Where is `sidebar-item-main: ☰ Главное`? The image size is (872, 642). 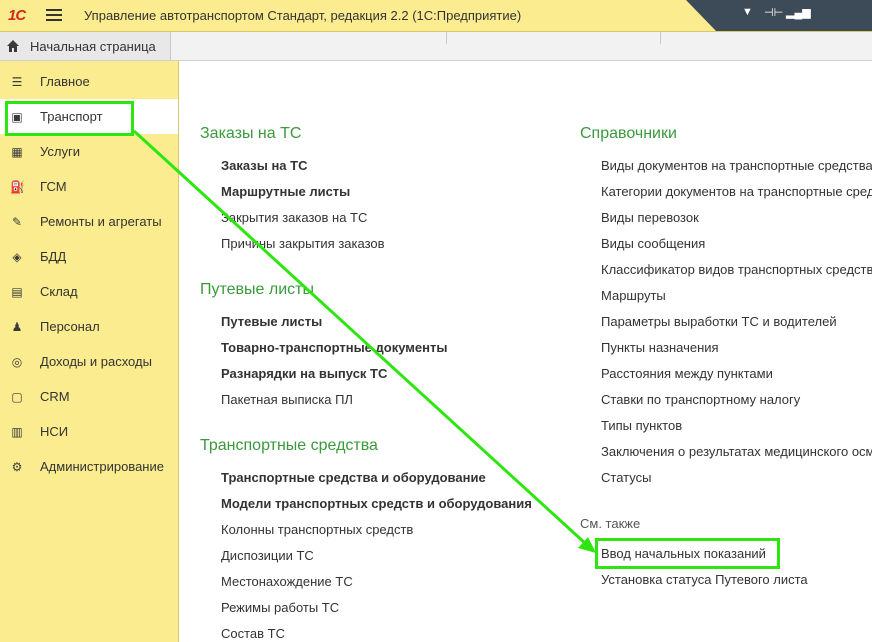
sidebar-item-main: ☰ Главное is located at coordinates (89, 81).